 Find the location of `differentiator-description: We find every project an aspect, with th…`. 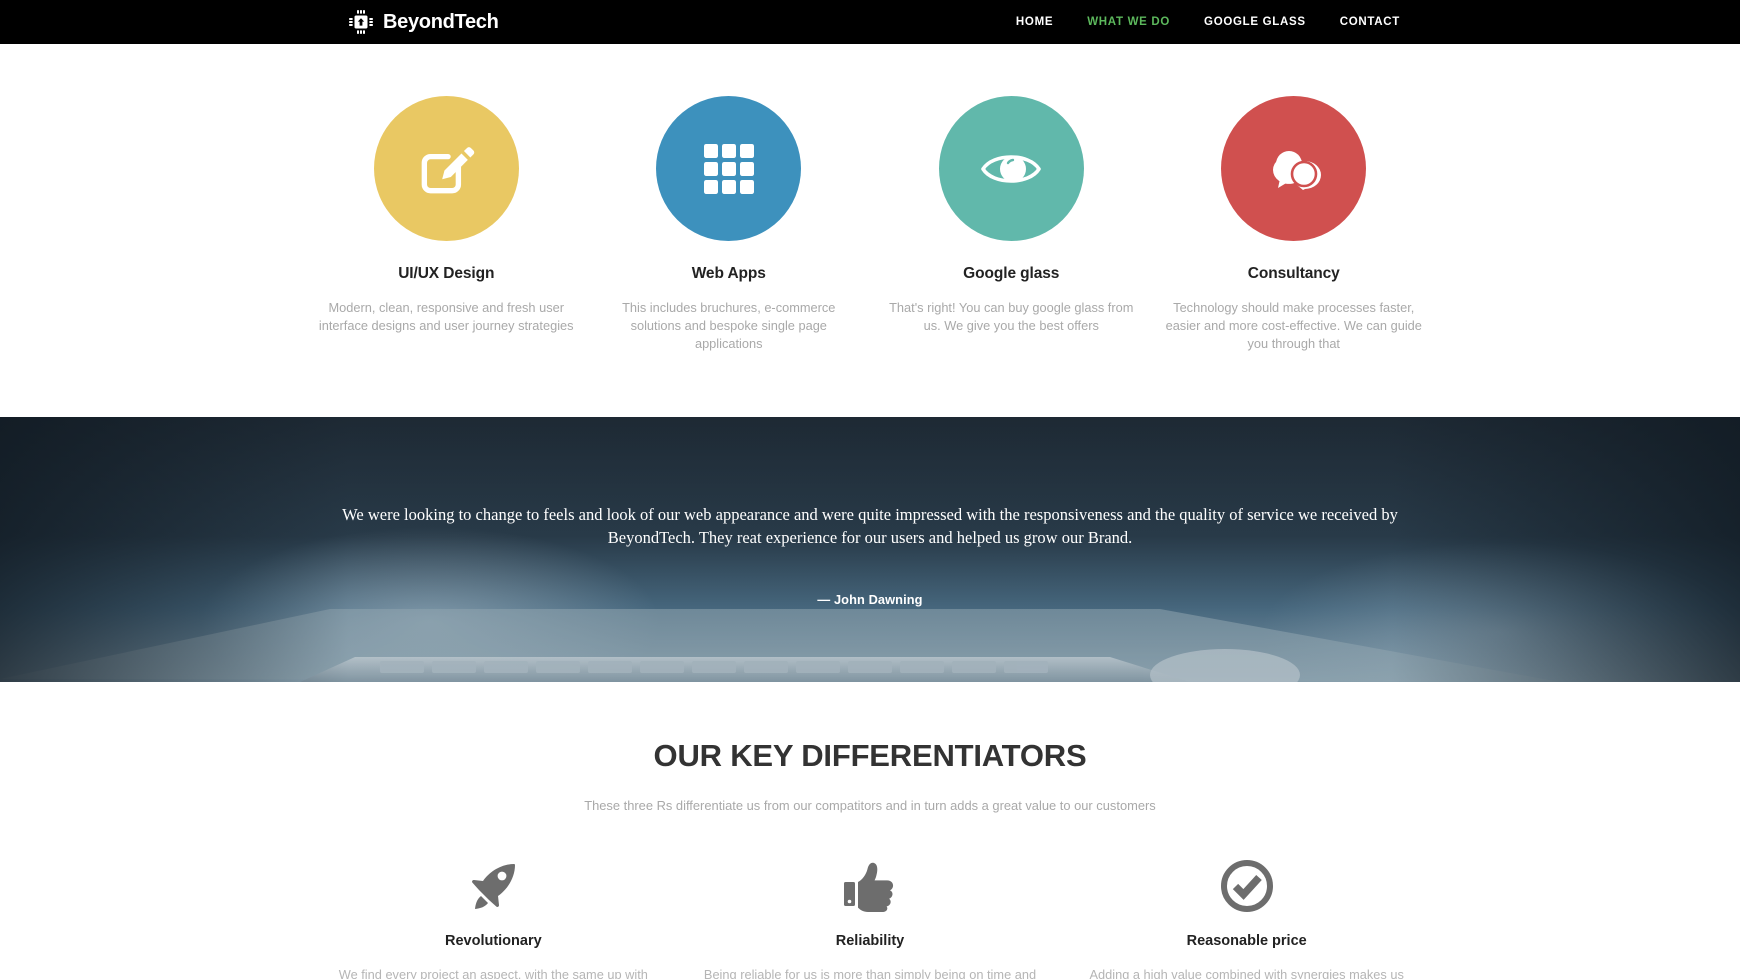

differentiator-description: We find every project an aspect, with th… is located at coordinates (493, 973).